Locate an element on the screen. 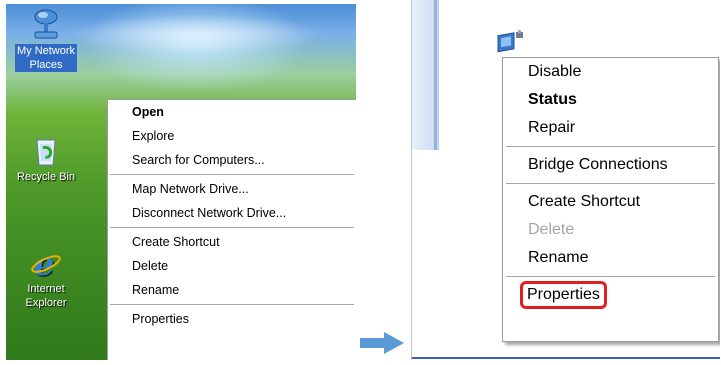  recycle-bin-icon is located at coordinates (46, 151).